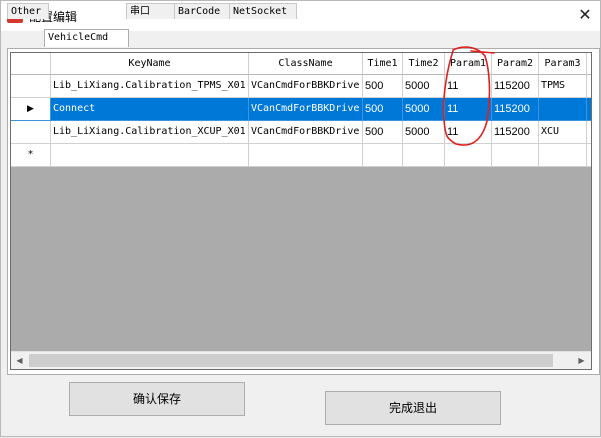 This screenshot has width=601, height=438. I want to click on scroll-thumb, so click(291, 360).